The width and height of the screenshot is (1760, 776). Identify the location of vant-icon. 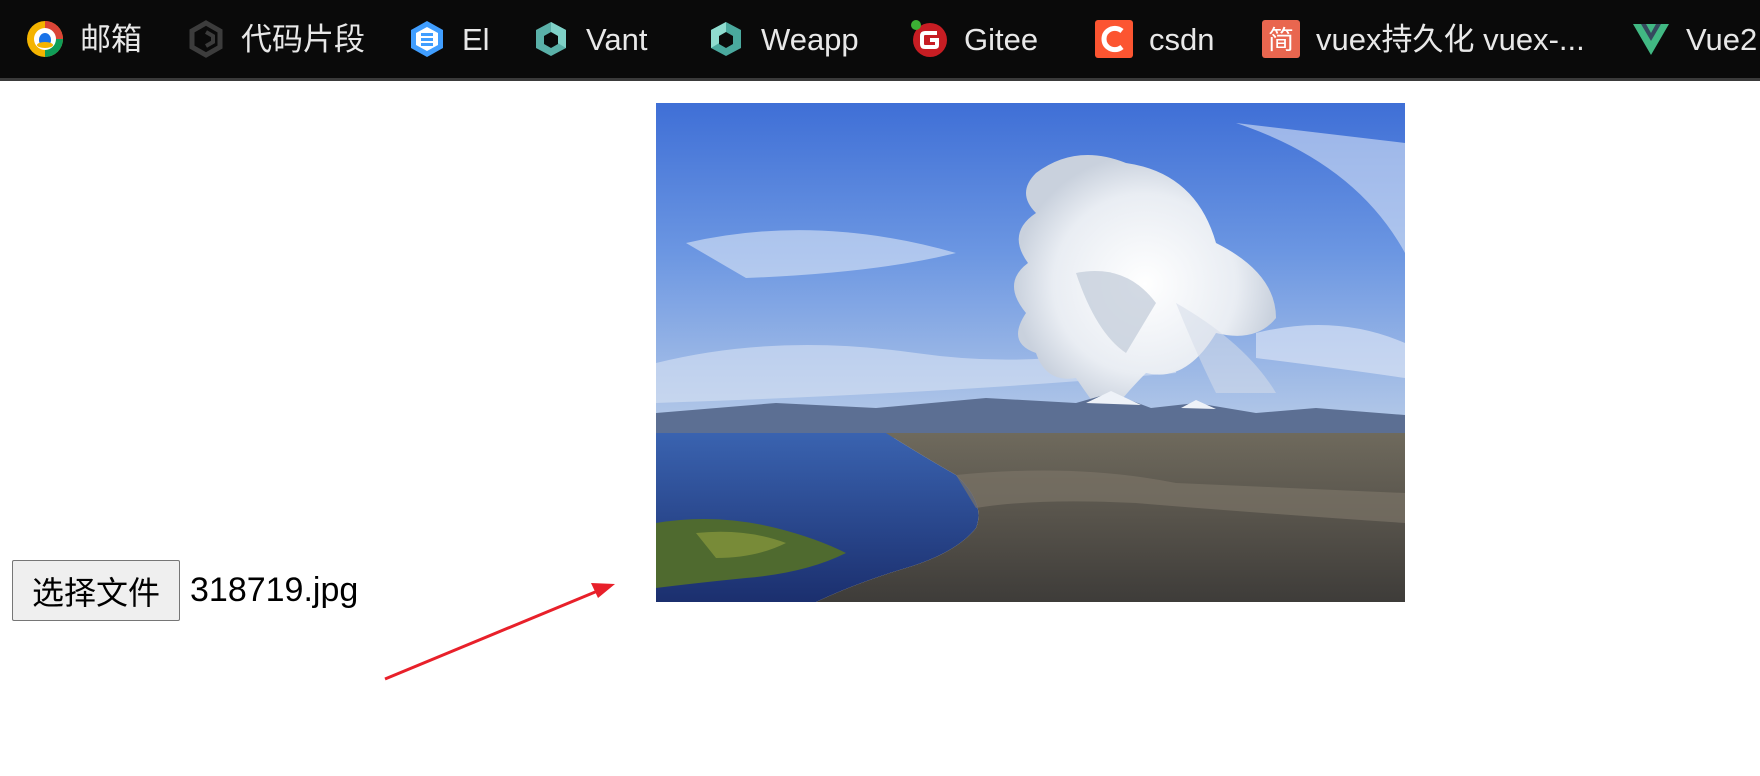
(551, 39).